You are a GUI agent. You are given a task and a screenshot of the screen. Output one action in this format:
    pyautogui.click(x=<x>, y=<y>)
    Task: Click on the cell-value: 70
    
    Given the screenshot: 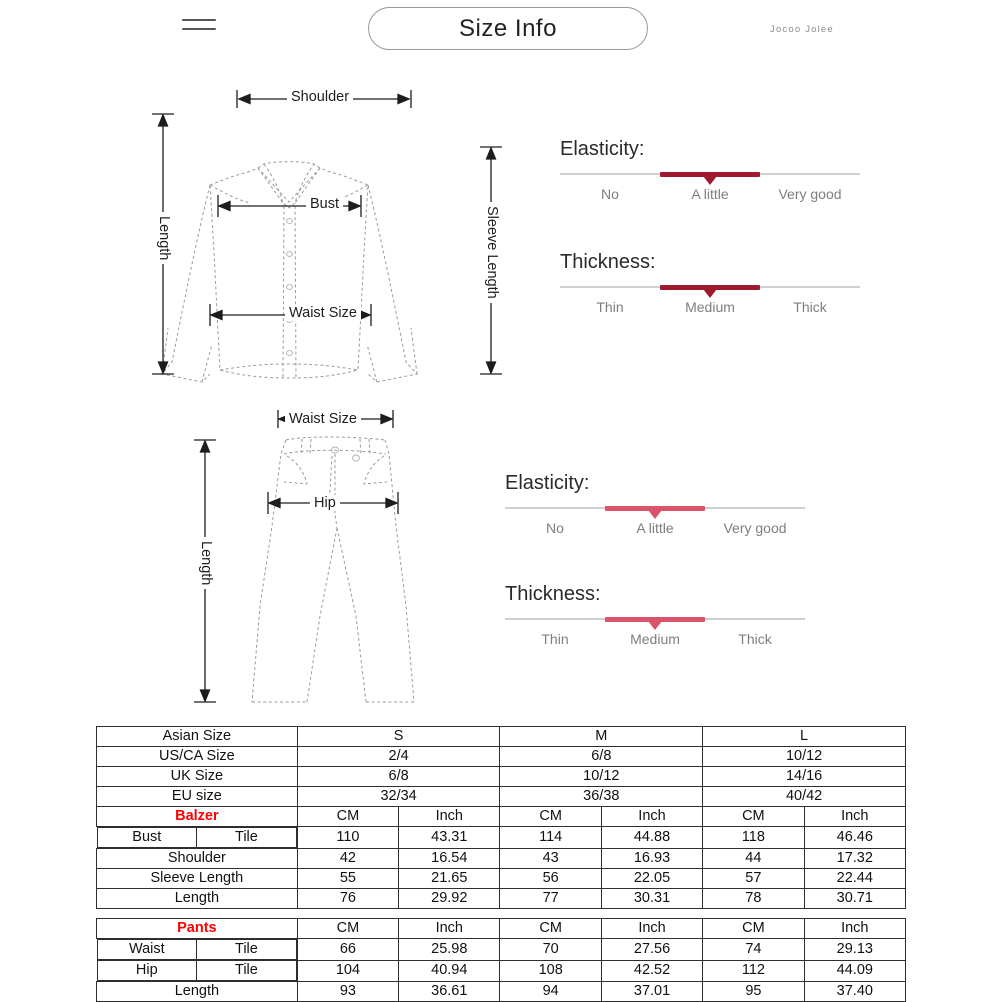 What is the action you would take?
    pyautogui.click(x=550, y=949)
    